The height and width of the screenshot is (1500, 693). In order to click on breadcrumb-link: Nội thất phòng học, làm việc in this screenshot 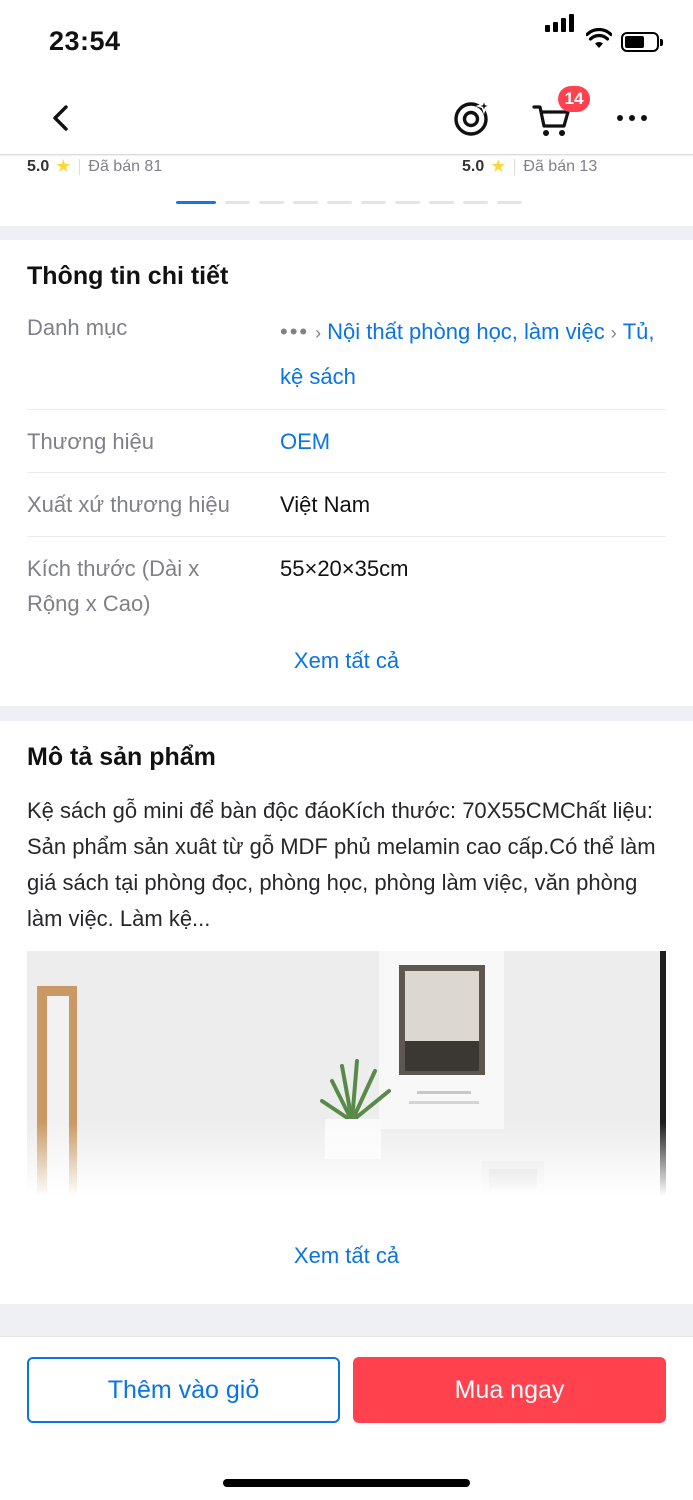, I will do `click(466, 331)`.